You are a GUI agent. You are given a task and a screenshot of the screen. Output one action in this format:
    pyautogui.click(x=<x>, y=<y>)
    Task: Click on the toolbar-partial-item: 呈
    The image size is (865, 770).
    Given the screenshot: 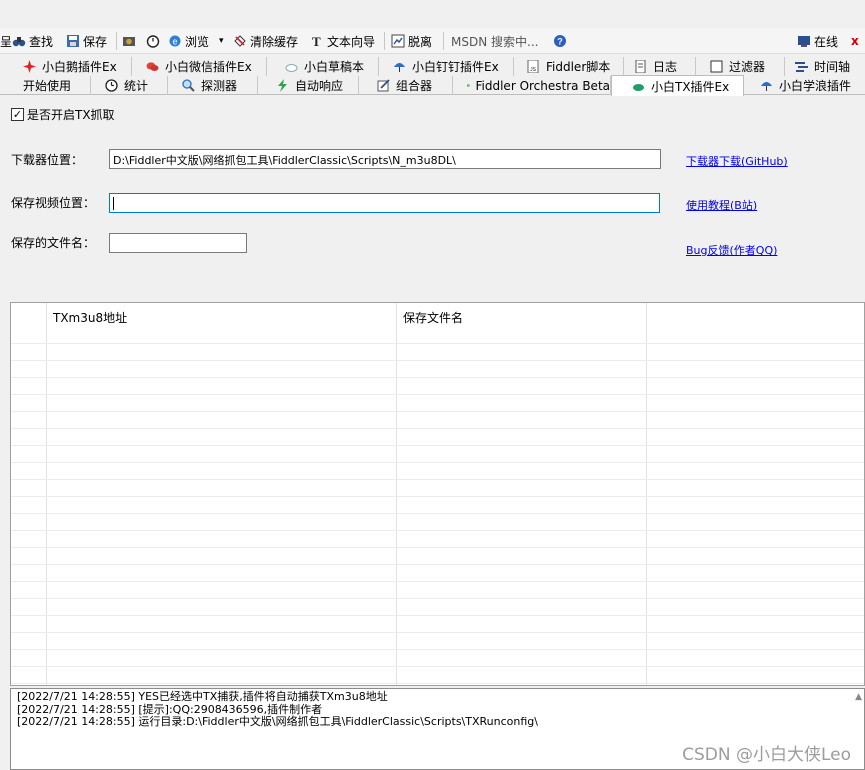 What is the action you would take?
    pyautogui.click(x=6, y=41)
    